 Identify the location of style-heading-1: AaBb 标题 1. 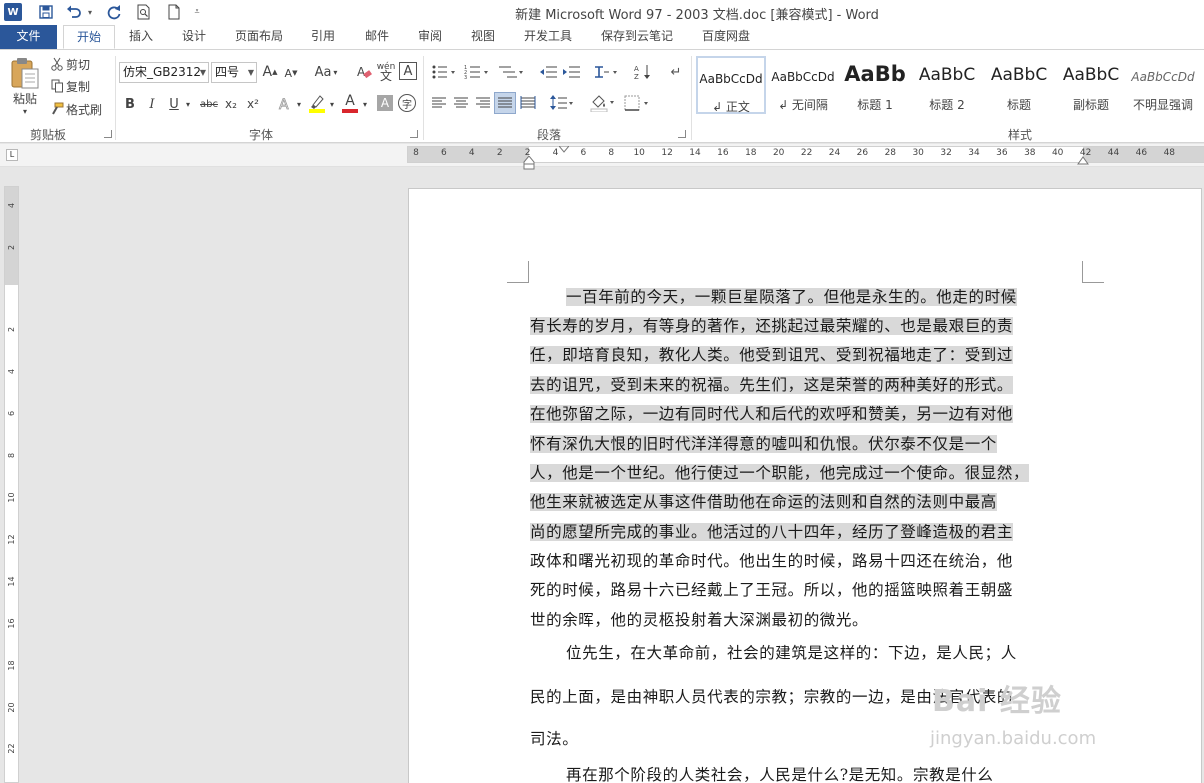
(875, 85).